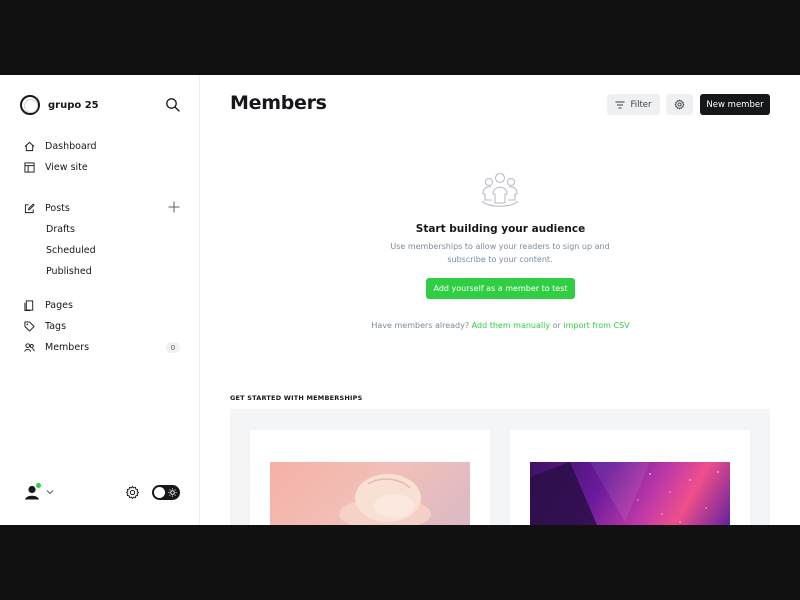 Image resolution: width=800 pixels, height=600 pixels. I want to click on toggle-knob, so click(159, 492).